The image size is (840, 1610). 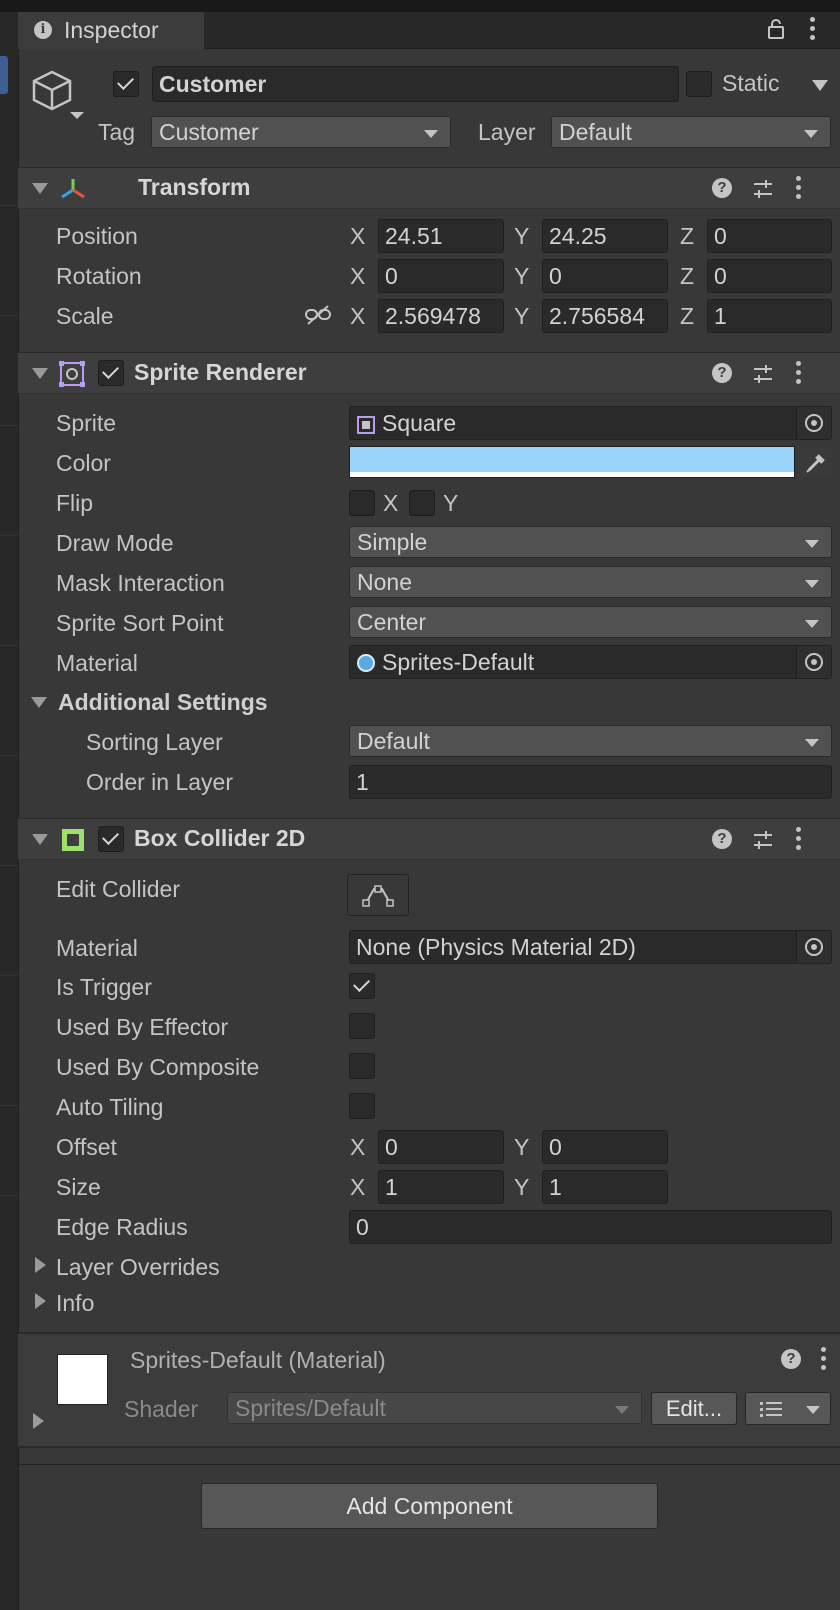 What do you see at coordinates (776, 29) in the screenshot?
I see `lock-icon` at bounding box center [776, 29].